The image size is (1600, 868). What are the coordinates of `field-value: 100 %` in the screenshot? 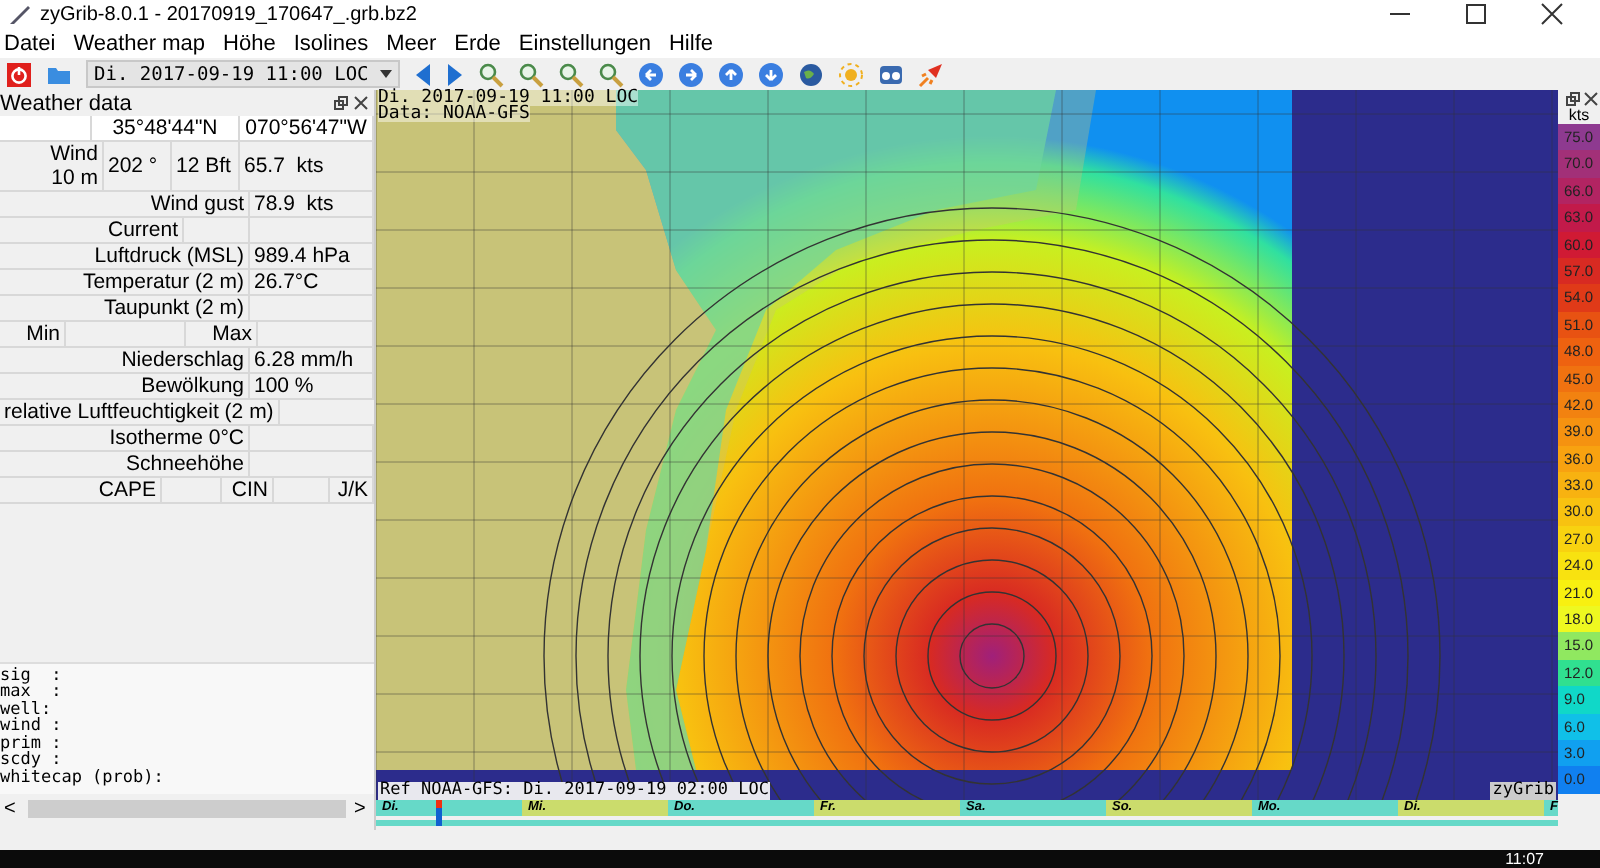 It's located at (312, 386).